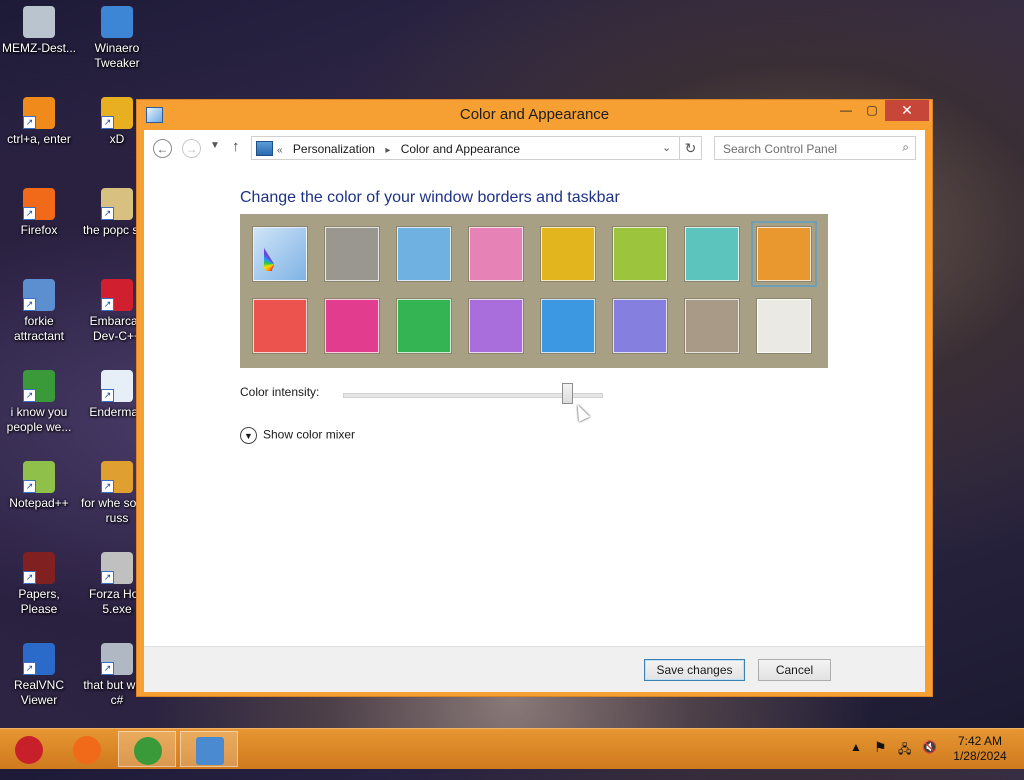 This screenshot has height=780, width=1024. What do you see at coordinates (334, 149) in the screenshot?
I see `breadcrumb-personalization: Personalization` at bounding box center [334, 149].